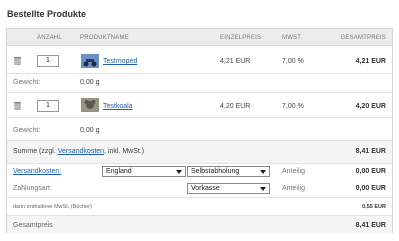 This screenshot has width=399, height=241. Describe the element at coordinates (241, 38) in the screenshot. I see `header-einzelpreis: EINZELPREIS` at that location.